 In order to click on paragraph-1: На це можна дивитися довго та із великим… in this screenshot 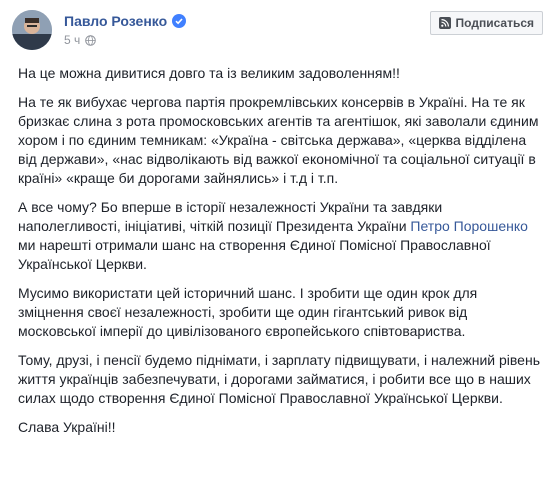, I will do `click(209, 73)`.